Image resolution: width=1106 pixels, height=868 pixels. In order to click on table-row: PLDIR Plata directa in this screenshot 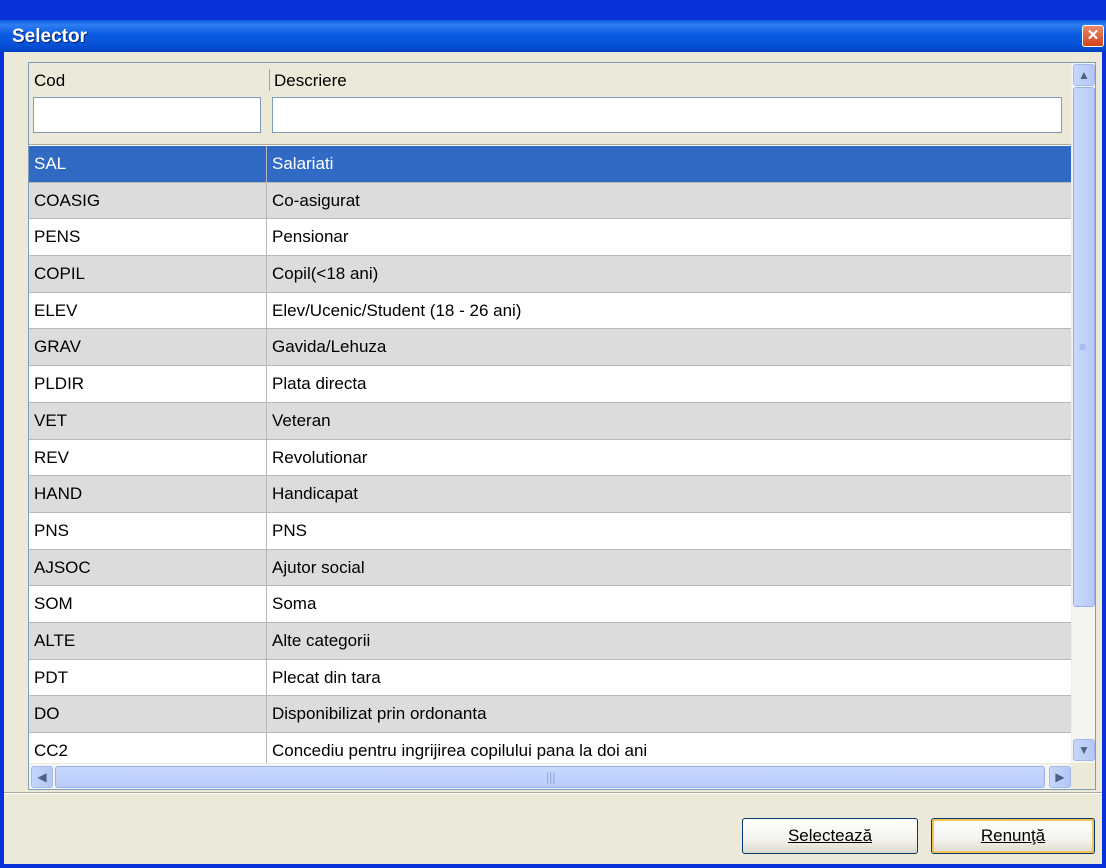, I will do `click(551, 384)`.